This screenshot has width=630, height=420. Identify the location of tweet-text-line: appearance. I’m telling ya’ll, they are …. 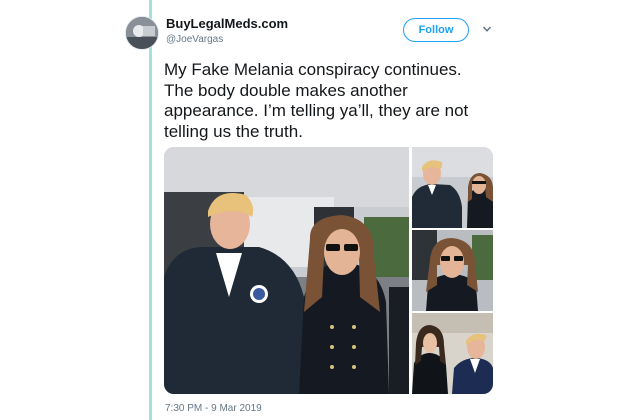
(316, 110).